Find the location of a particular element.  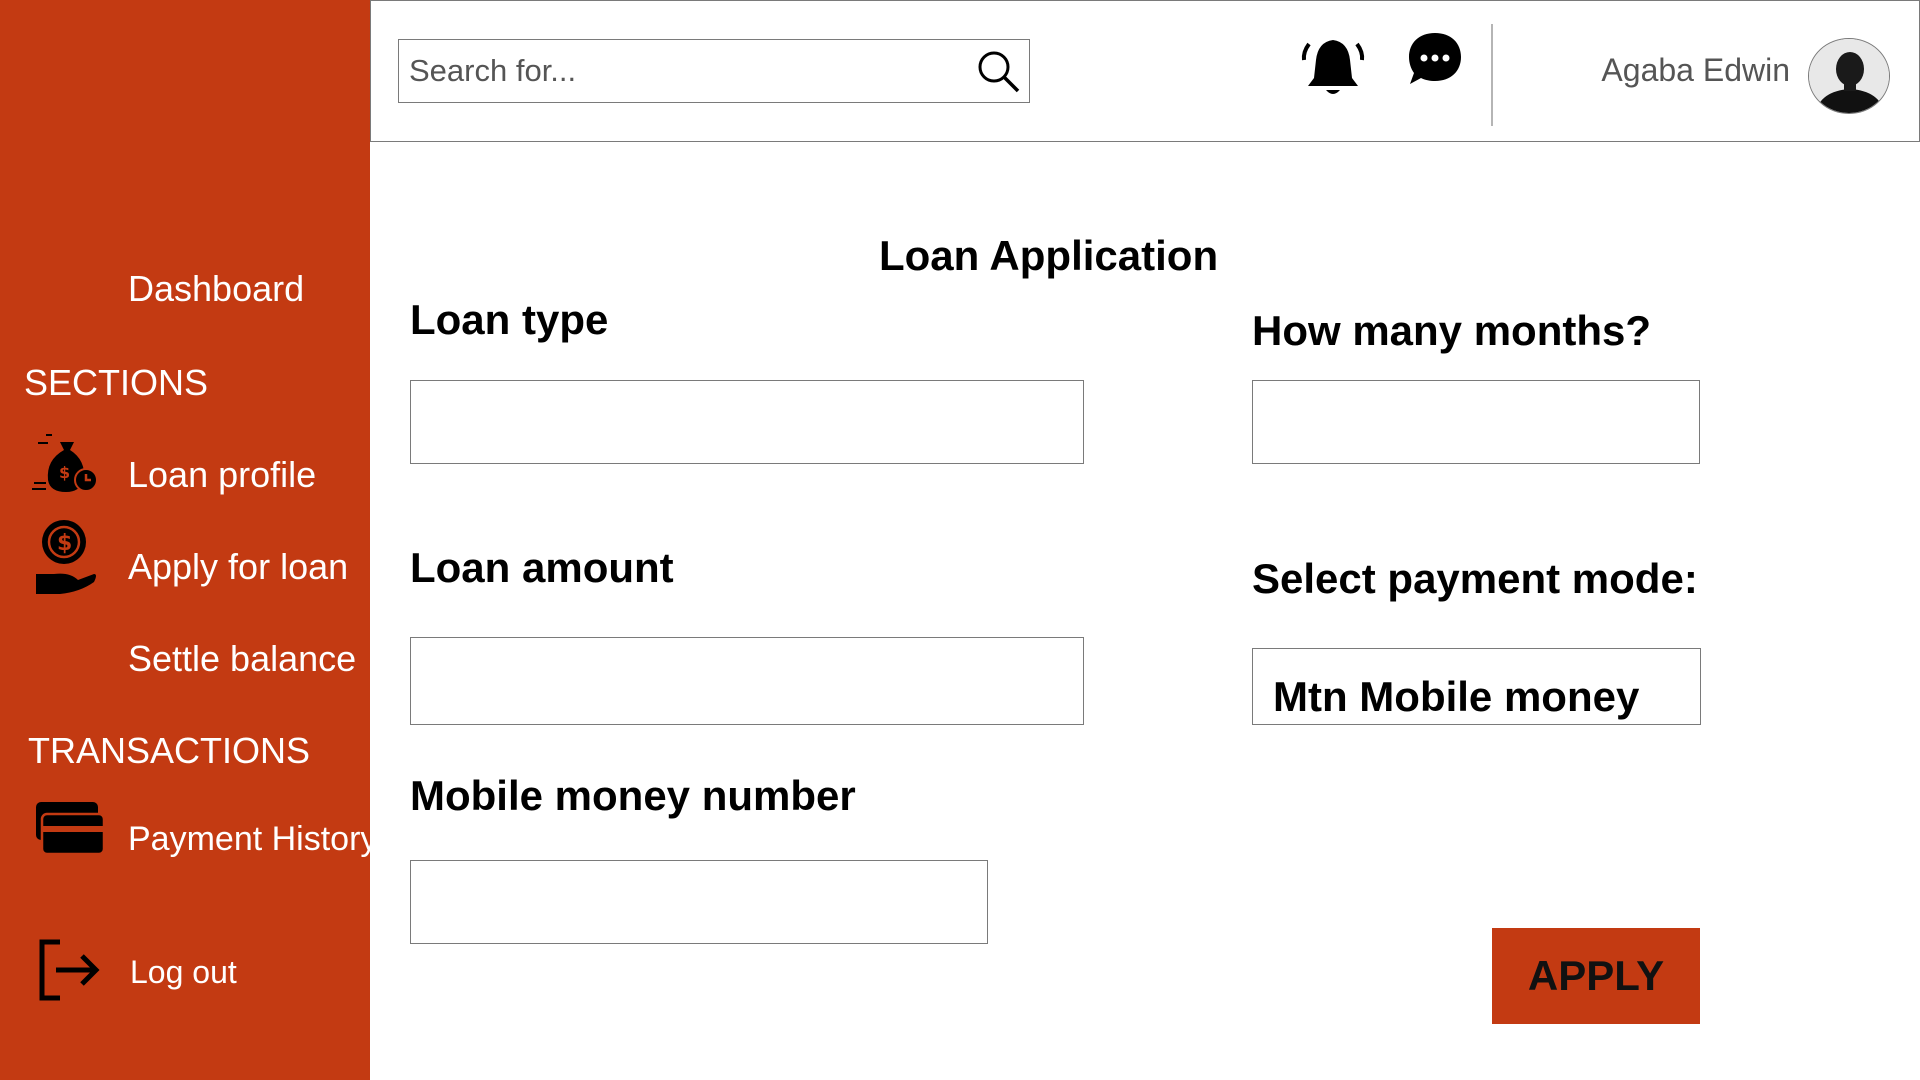

sidebar-item-payment-history: Payment History is located at coordinates (252, 839).